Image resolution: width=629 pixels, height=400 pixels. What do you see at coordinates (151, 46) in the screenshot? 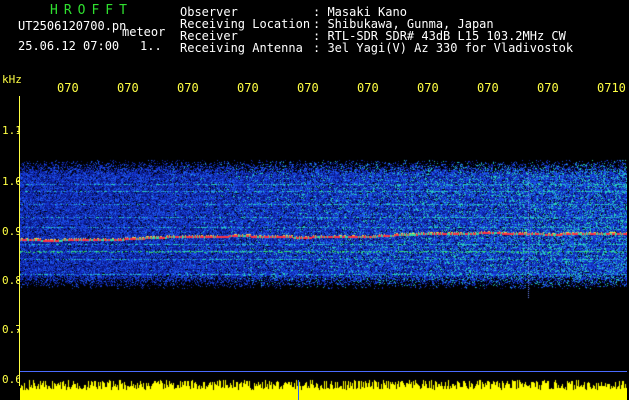
I see `image-index: 1..` at bounding box center [151, 46].